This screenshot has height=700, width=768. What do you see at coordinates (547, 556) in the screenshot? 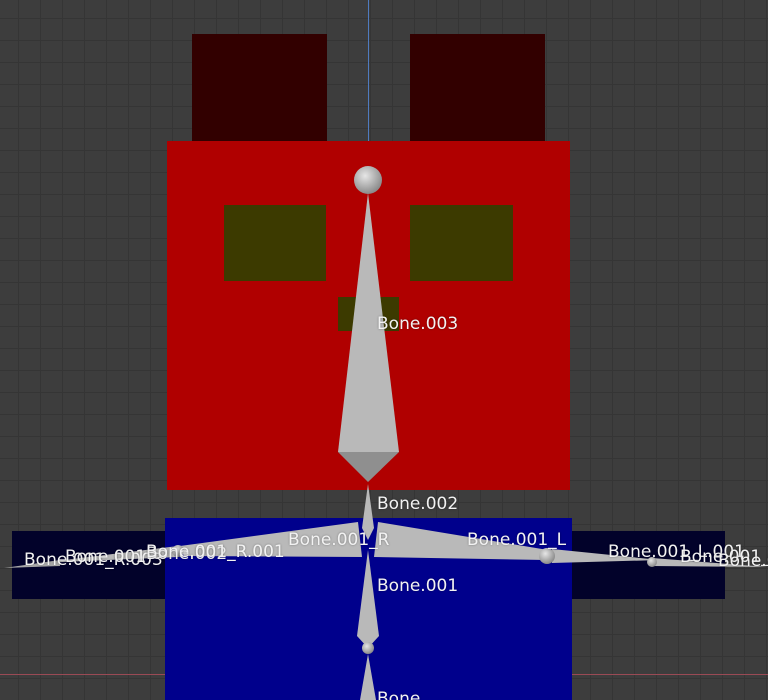
I see `bone-L-elbow-joint` at bounding box center [547, 556].